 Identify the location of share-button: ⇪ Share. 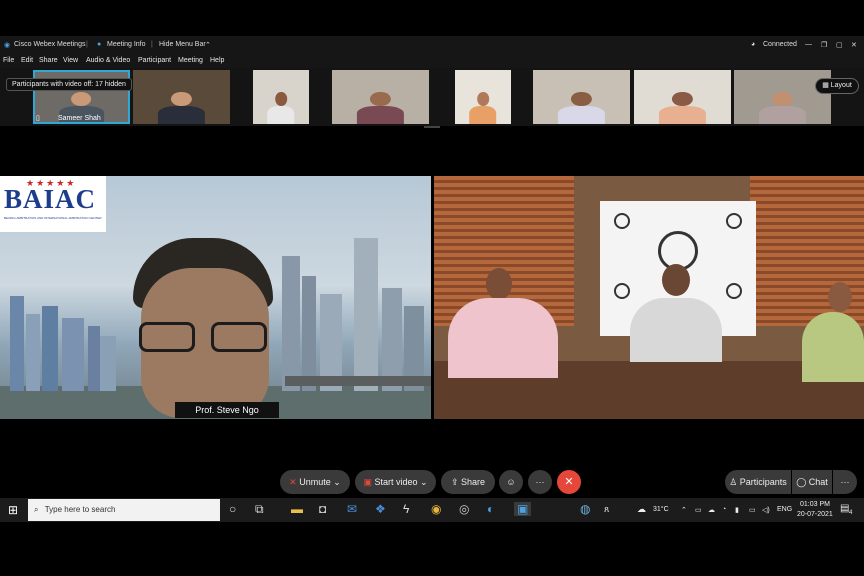
(468, 482).